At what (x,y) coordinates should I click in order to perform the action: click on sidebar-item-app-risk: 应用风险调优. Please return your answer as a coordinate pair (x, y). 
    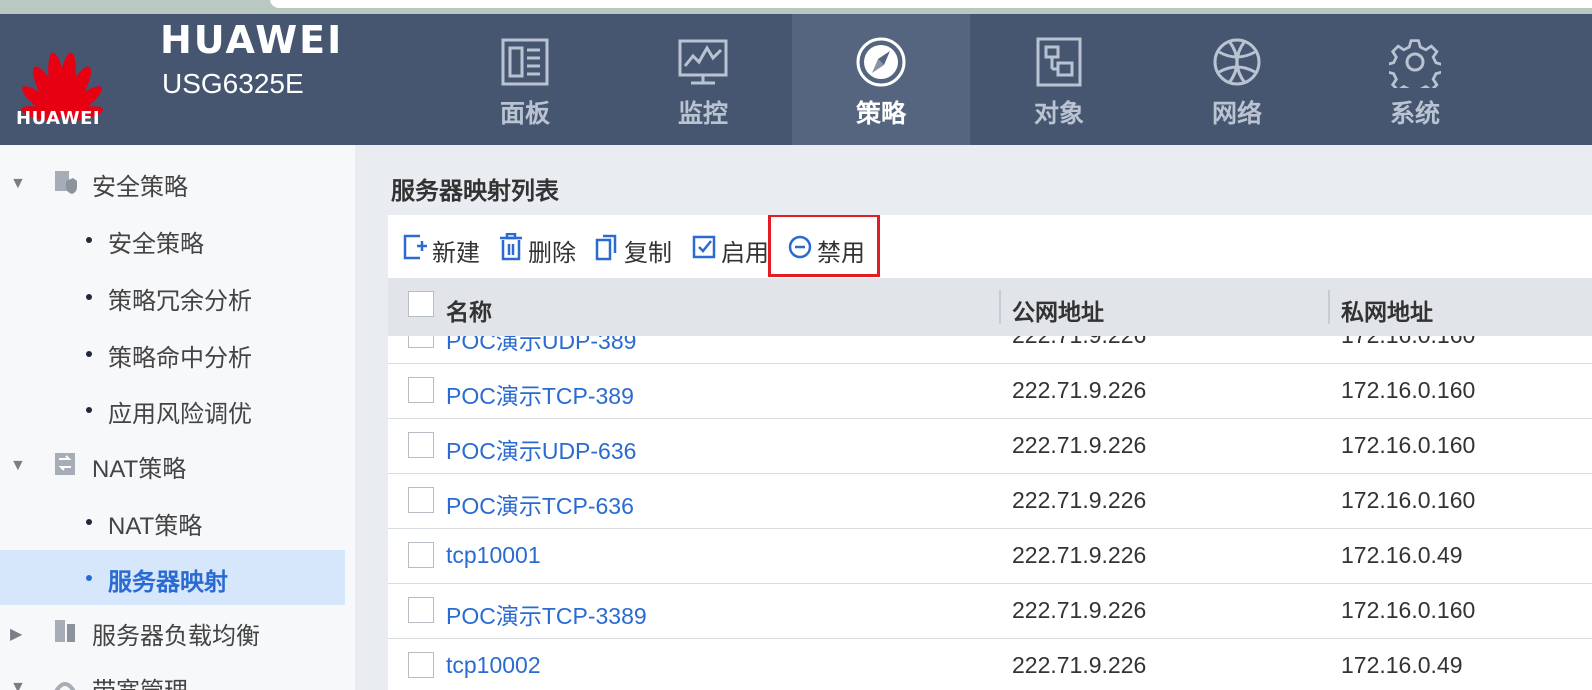
    Looking at the image, I should click on (172, 409).